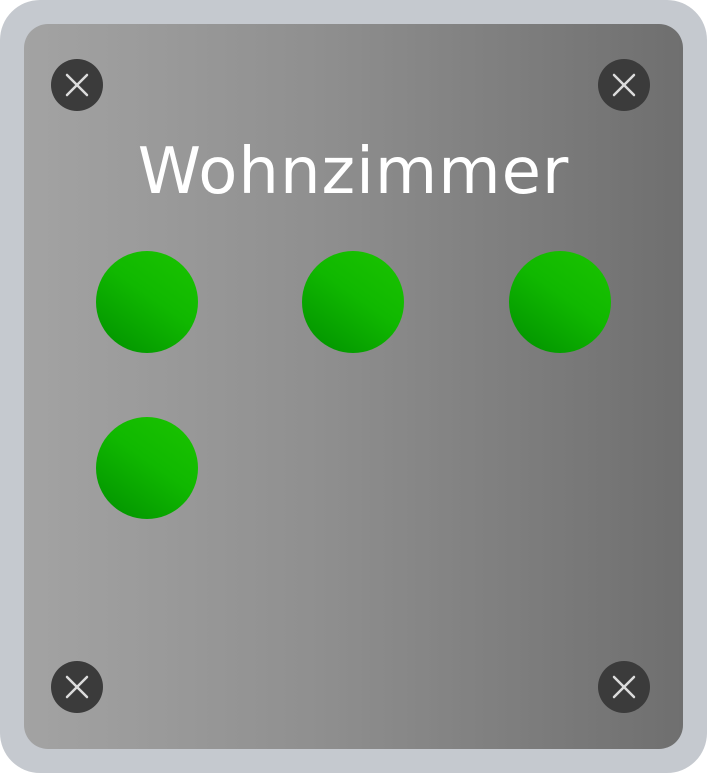  Describe the element at coordinates (77, 687) in the screenshot. I see `screw-icon-bottom-left` at that location.